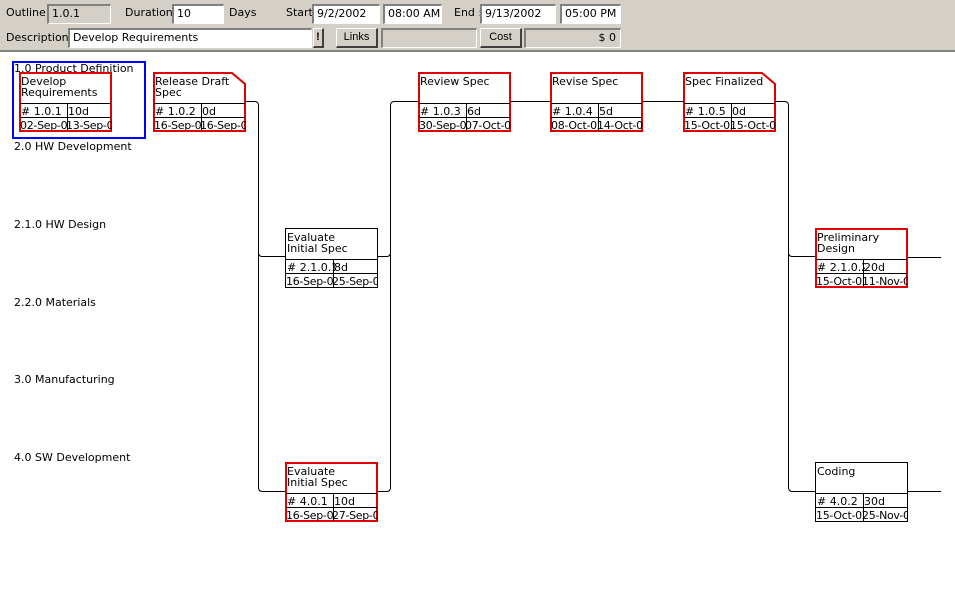 Image resolution: width=955 pixels, height=615 pixels. Describe the element at coordinates (243, 12) in the screenshot. I see `days-unit-label: Days` at that location.